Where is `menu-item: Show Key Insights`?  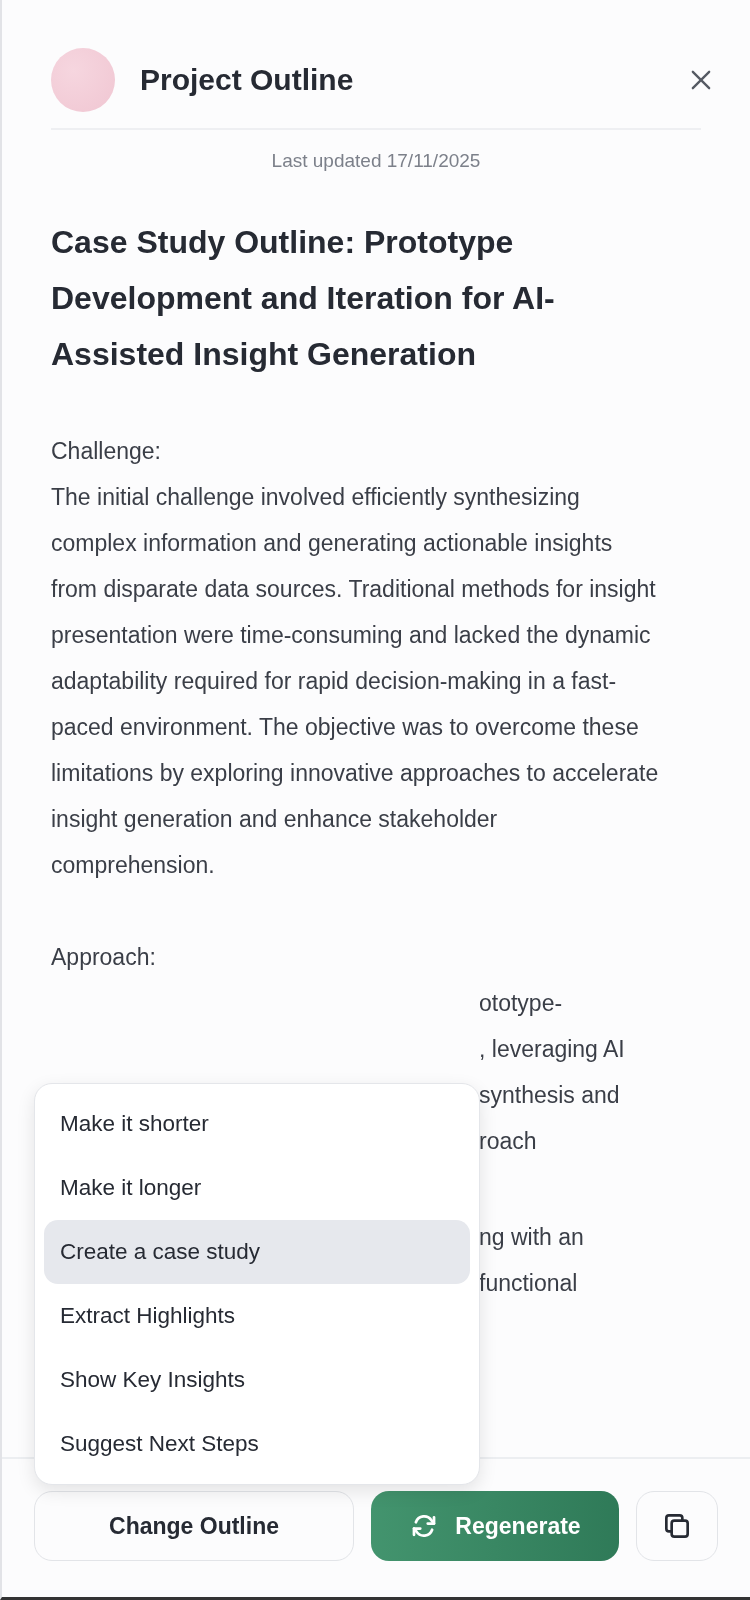
menu-item: Show Key Insights is located at coordinates (257, 1380).